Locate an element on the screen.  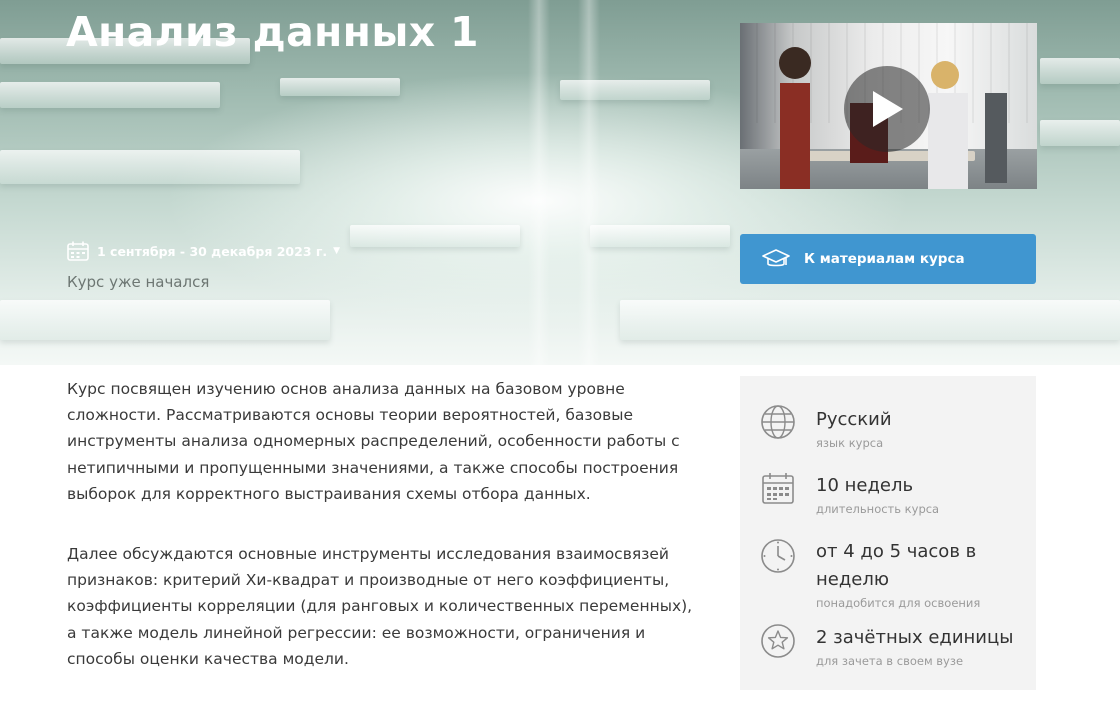
play-icon is located at coordinates (888, 109).